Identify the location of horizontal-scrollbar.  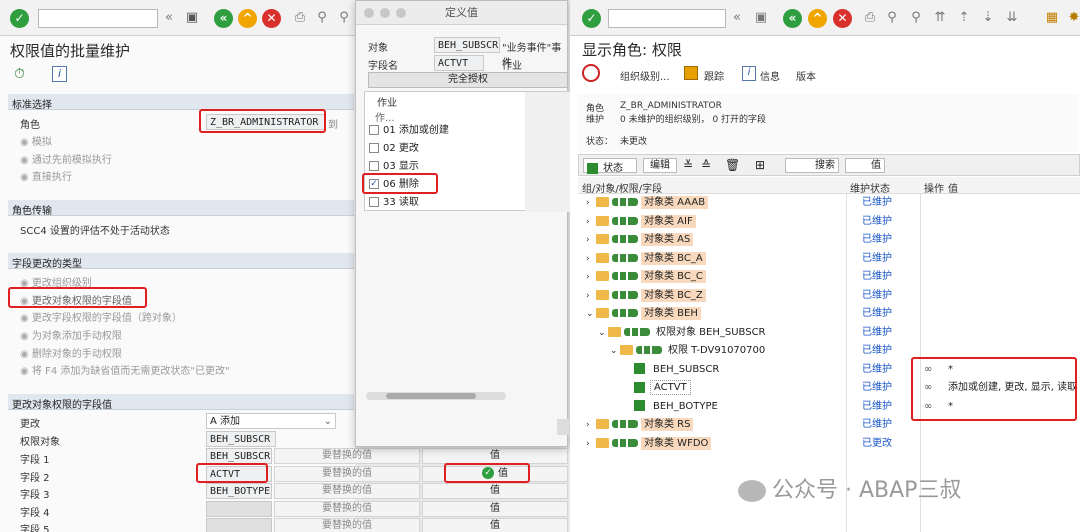
(436, 396).